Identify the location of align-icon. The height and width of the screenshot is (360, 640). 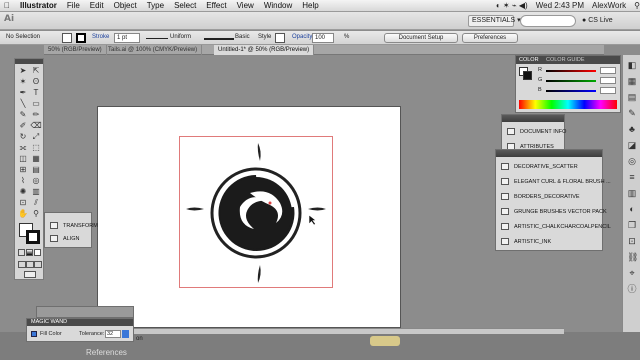
(54, 238).